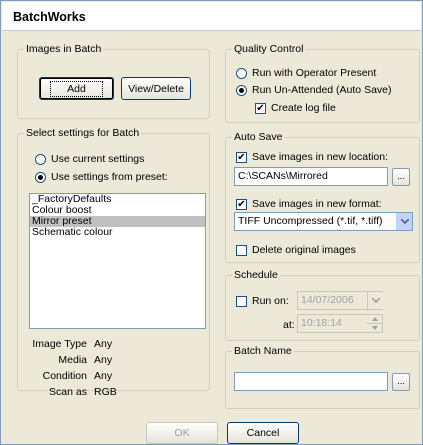  I want to click on add-button: Add, so click(76, 88).